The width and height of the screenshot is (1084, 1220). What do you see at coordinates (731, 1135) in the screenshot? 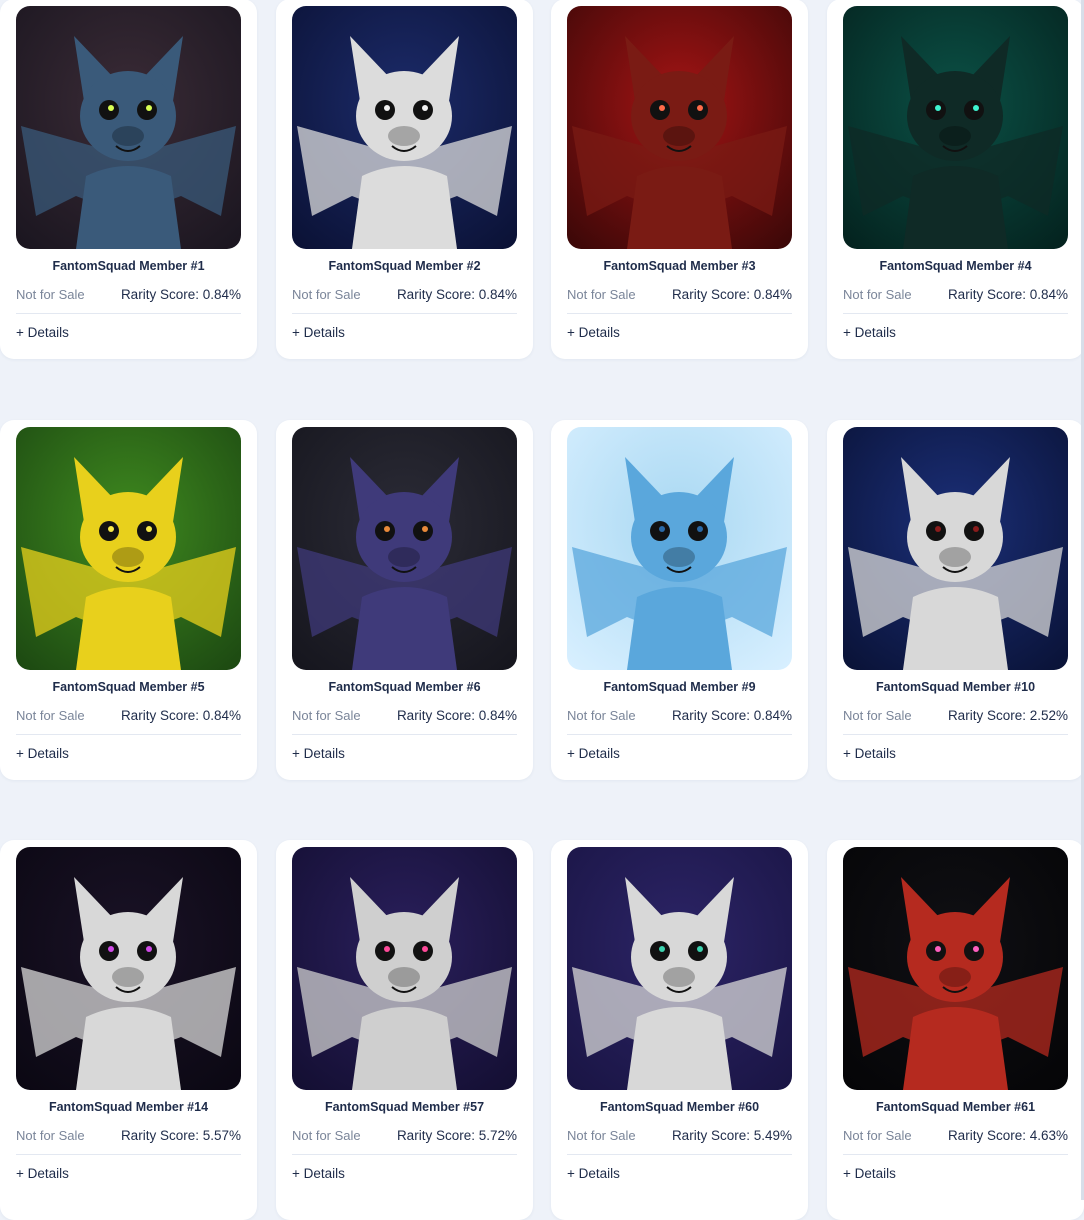
I see `rarity-score: Rarity Score: 5.49%` at bounding box center [731, 1135].